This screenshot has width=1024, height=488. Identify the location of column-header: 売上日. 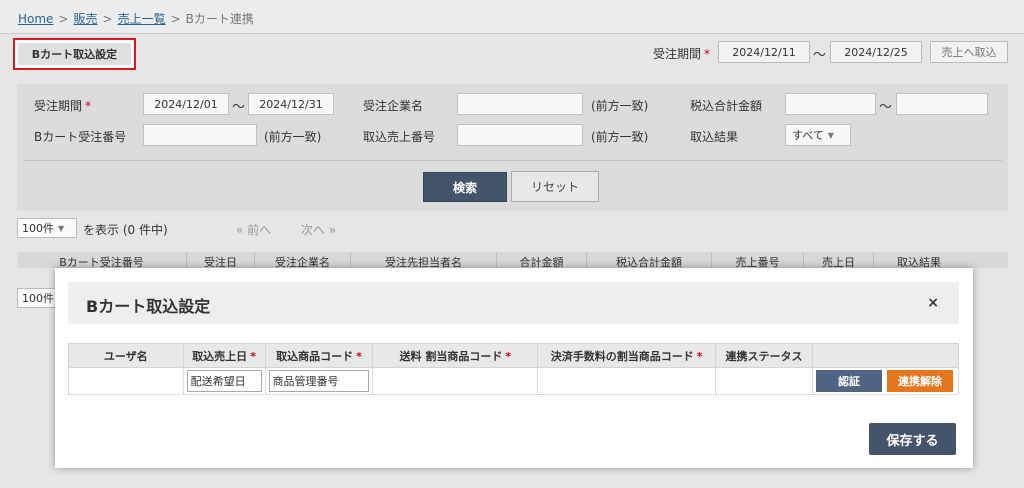
(839, 260).